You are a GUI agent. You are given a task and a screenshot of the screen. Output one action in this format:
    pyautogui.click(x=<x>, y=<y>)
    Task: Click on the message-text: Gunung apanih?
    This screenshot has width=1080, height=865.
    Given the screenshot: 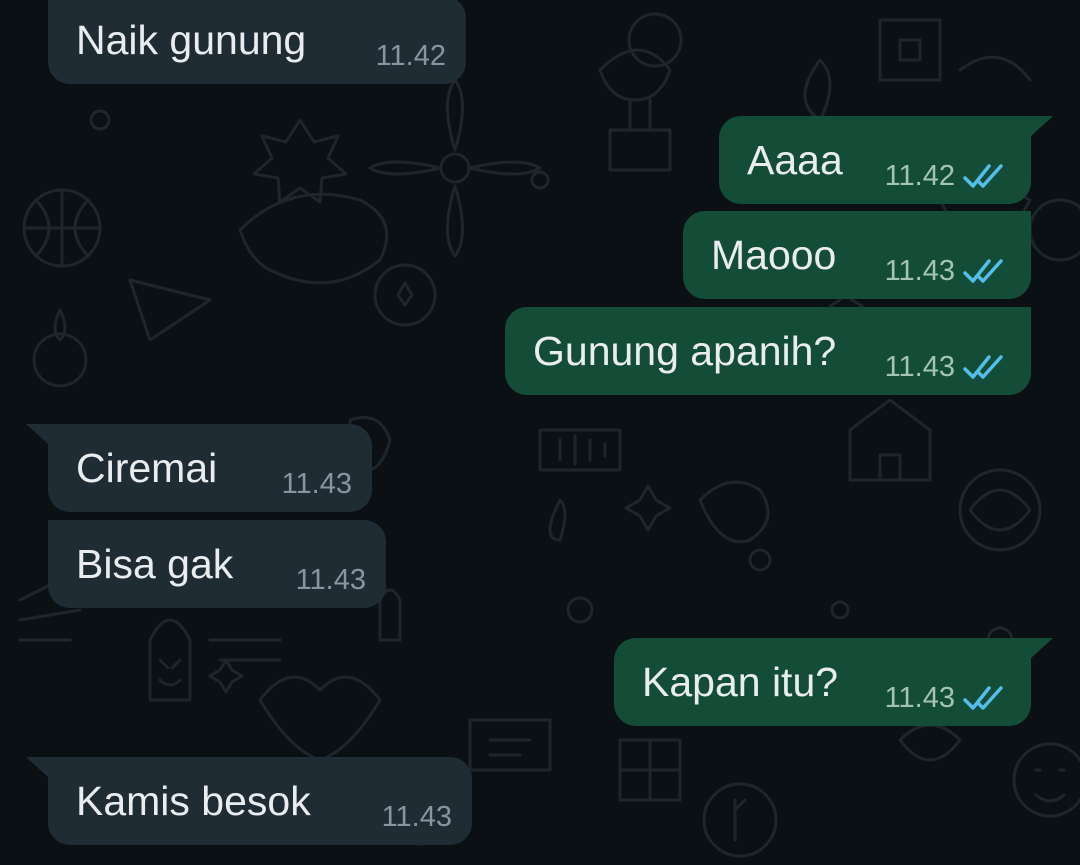 What is the action you would take?
    pyautogui.click(x=685, y=351)
    